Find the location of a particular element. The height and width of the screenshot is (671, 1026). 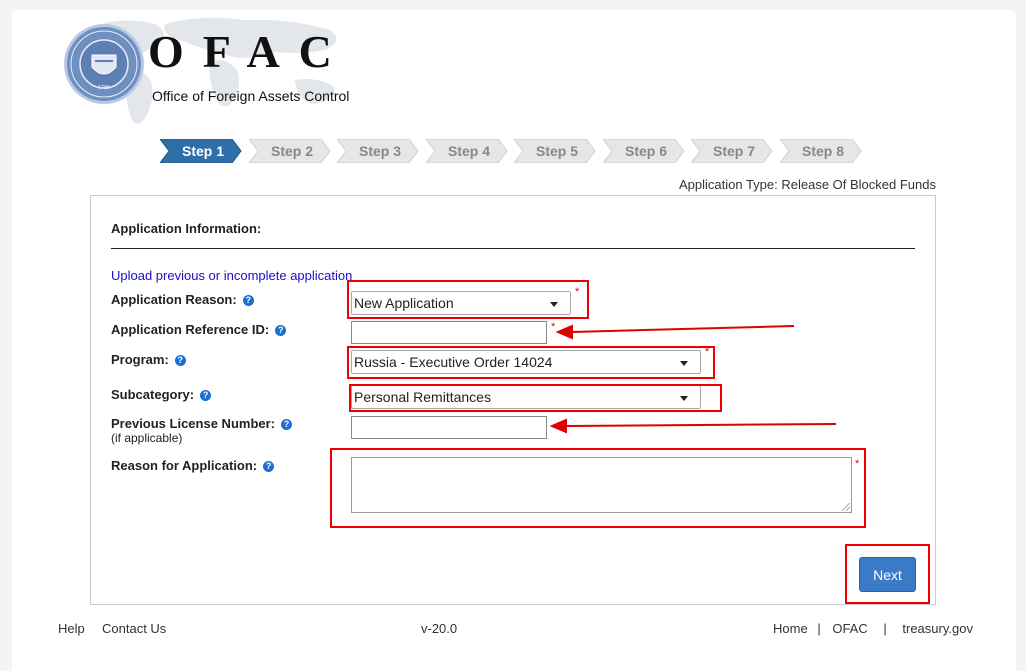

application-reason-label: Application Reason:? is located at coordinates (182, 299).